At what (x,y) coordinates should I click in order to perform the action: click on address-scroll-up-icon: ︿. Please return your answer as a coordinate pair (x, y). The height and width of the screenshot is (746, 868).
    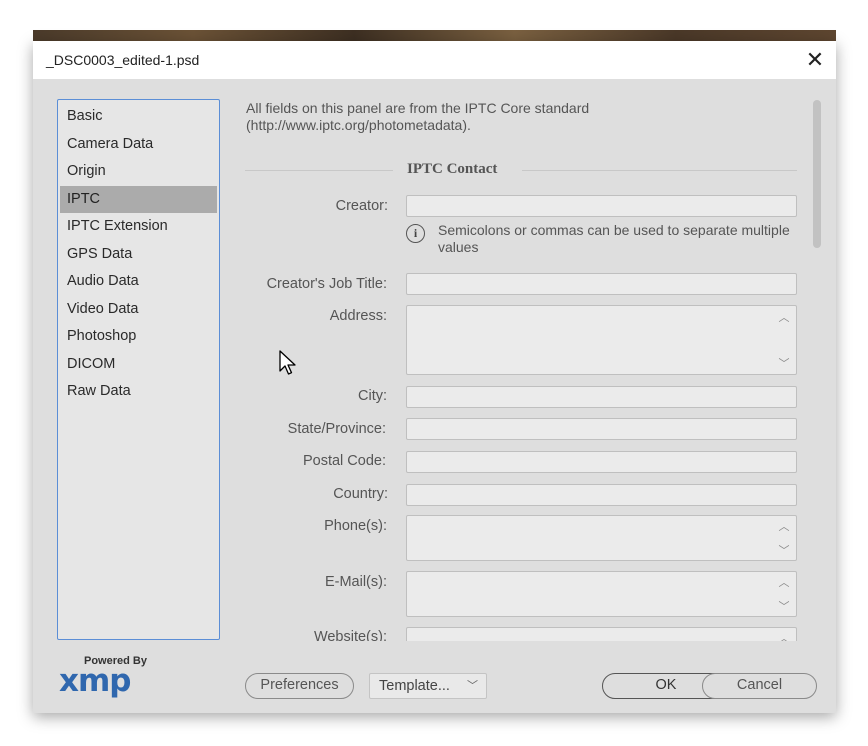
    Looking at the image, I should click on (784, 317).